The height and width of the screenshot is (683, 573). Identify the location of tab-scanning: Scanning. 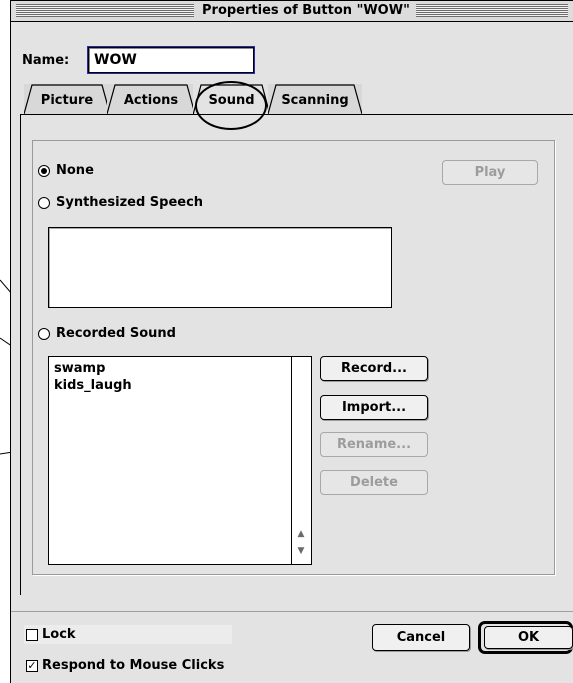
(315, 99).